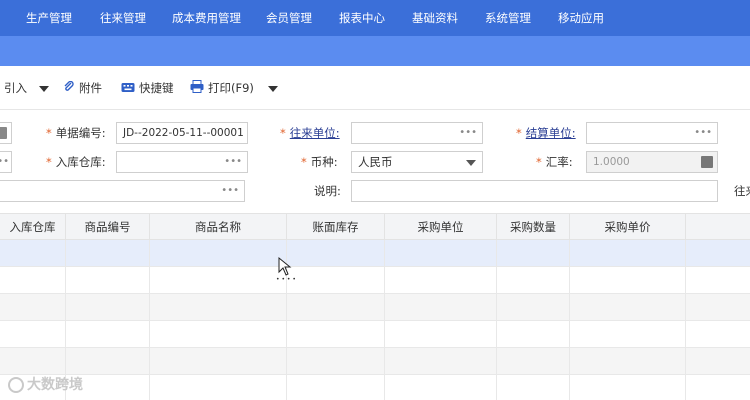  I want to click on doc-no-label: * 单据编号:, so click(76, 133).